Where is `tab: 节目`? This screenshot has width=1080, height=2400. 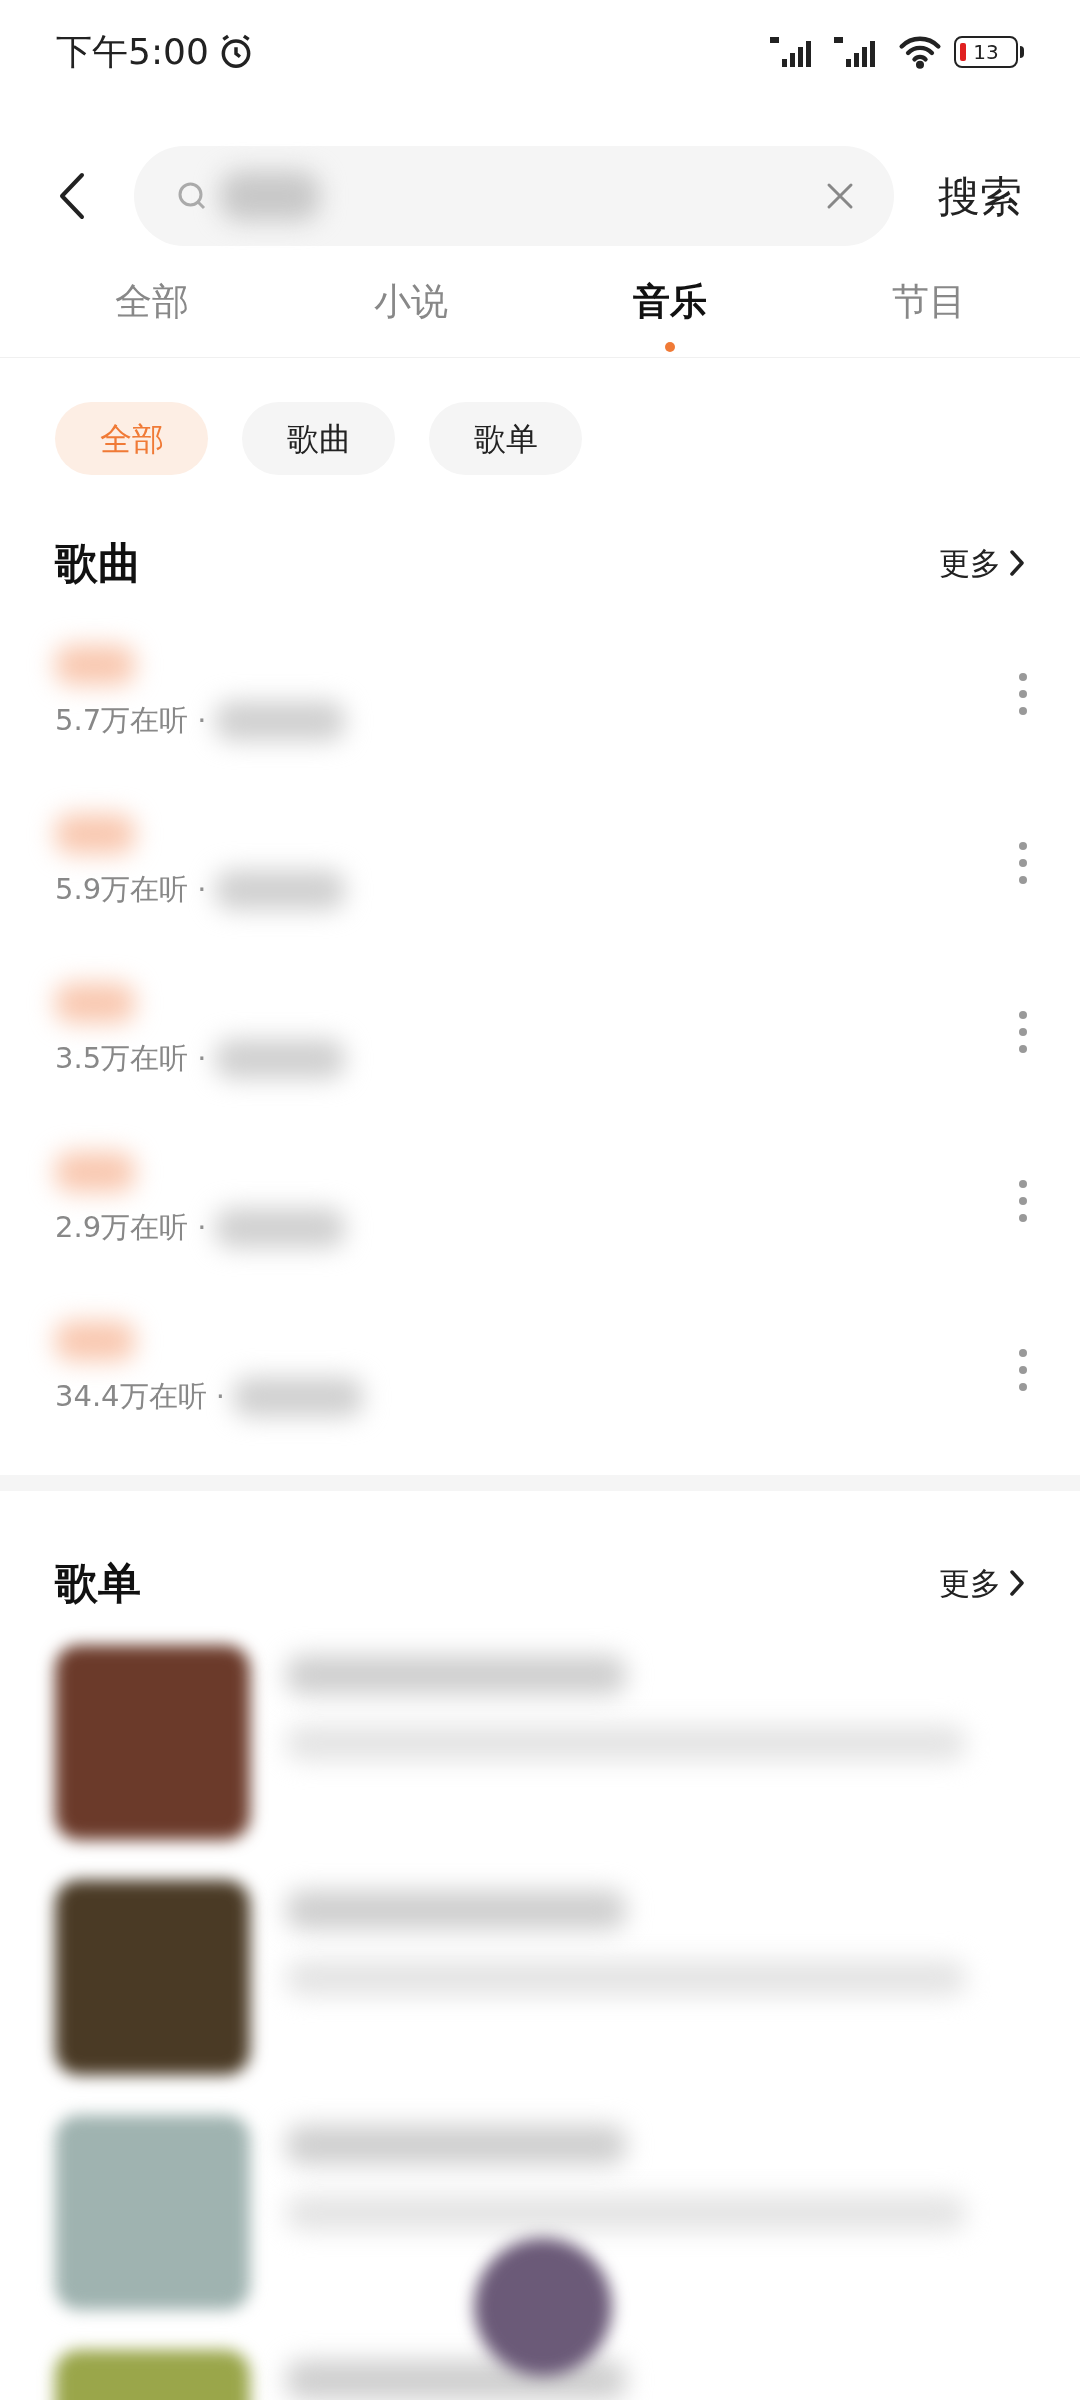
tab: 节目 is located at coordinates (928, 302).